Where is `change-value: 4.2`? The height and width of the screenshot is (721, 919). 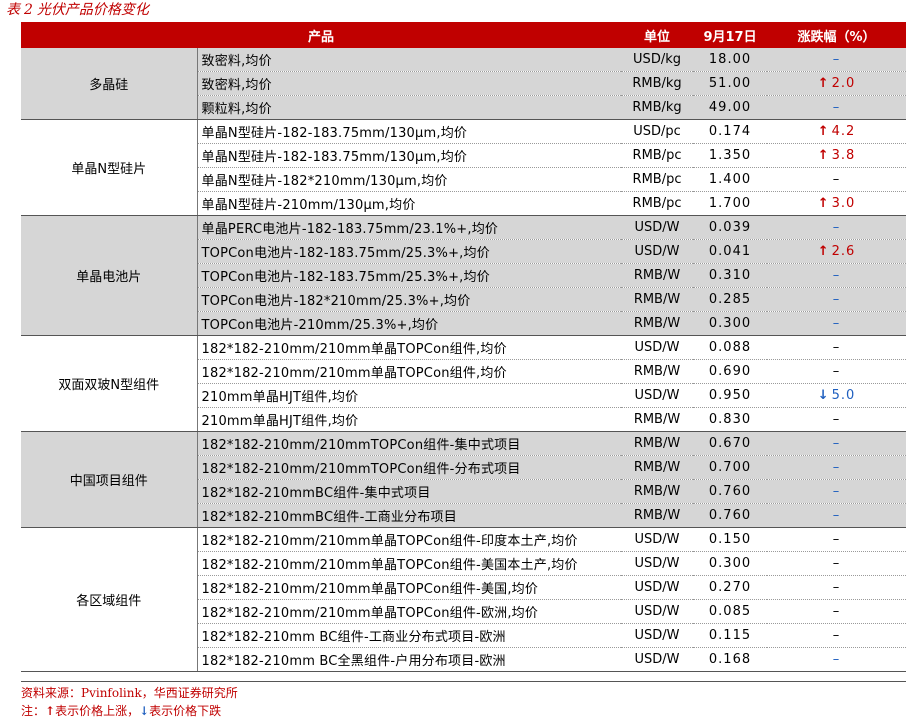 change-value: 4.2 is located at coordinates (843, 131).